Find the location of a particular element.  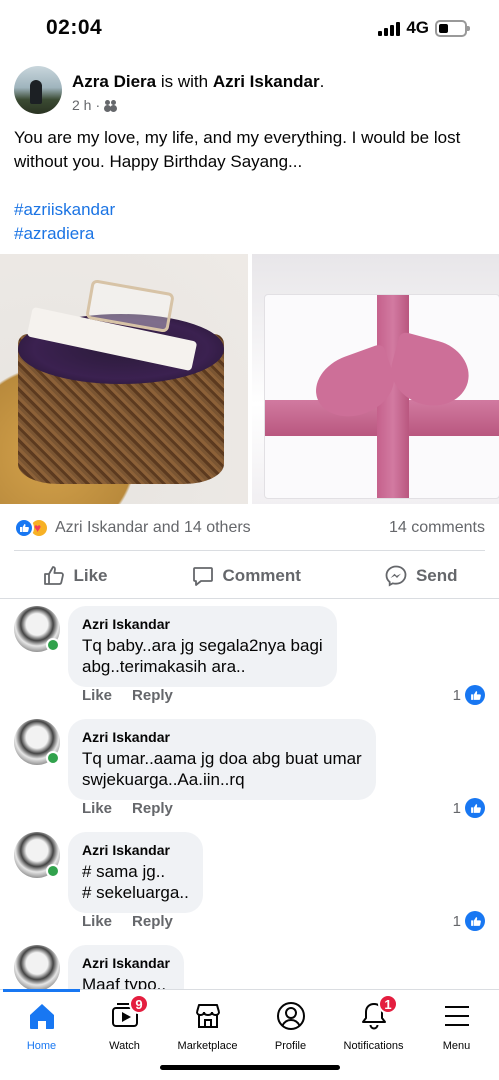

cake-photo is located at coordinates (124, 379).